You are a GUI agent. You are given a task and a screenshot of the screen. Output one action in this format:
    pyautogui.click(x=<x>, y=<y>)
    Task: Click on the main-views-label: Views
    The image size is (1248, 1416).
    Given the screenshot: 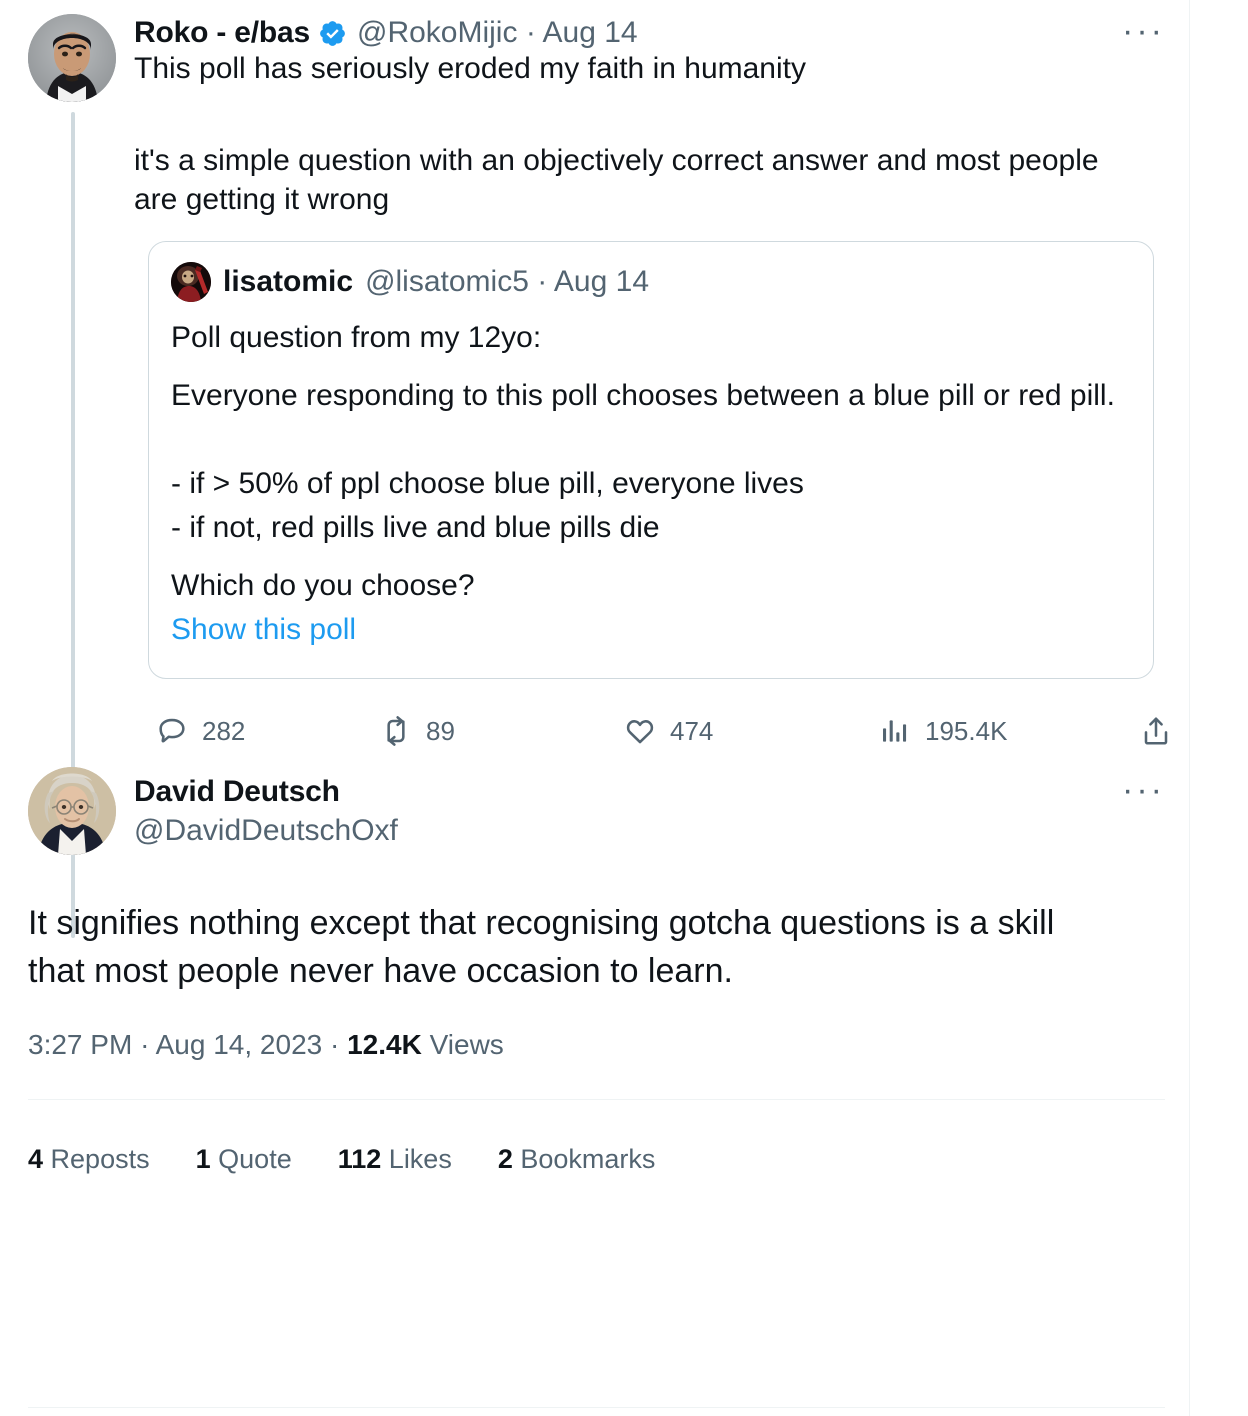 What is the action you would take?
    pyautogui.click(x=466, y=1044)
    